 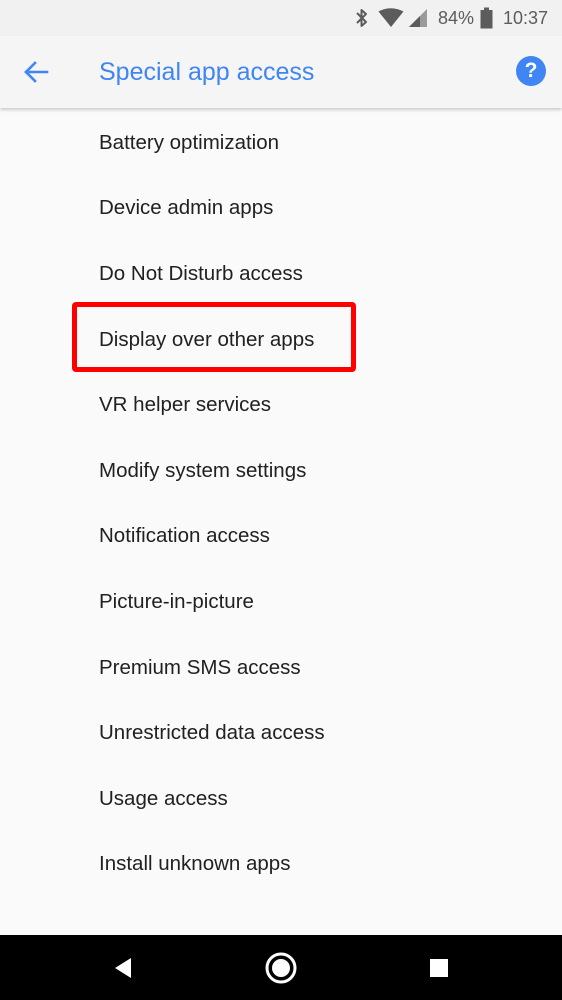 What do you see at coordinates (212, 733) in the screenshot?
I see `list-item-label: Unrestricted data access` at bounding box center [212, 733].